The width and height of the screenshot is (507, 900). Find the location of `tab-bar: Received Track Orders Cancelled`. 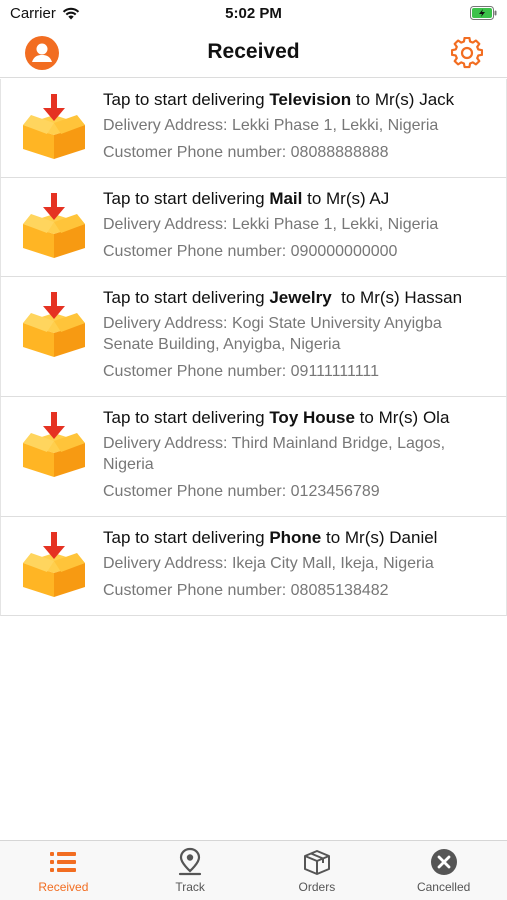

tab-bar: Received Track Orders Cancelled is located at coordinates (253, 870).